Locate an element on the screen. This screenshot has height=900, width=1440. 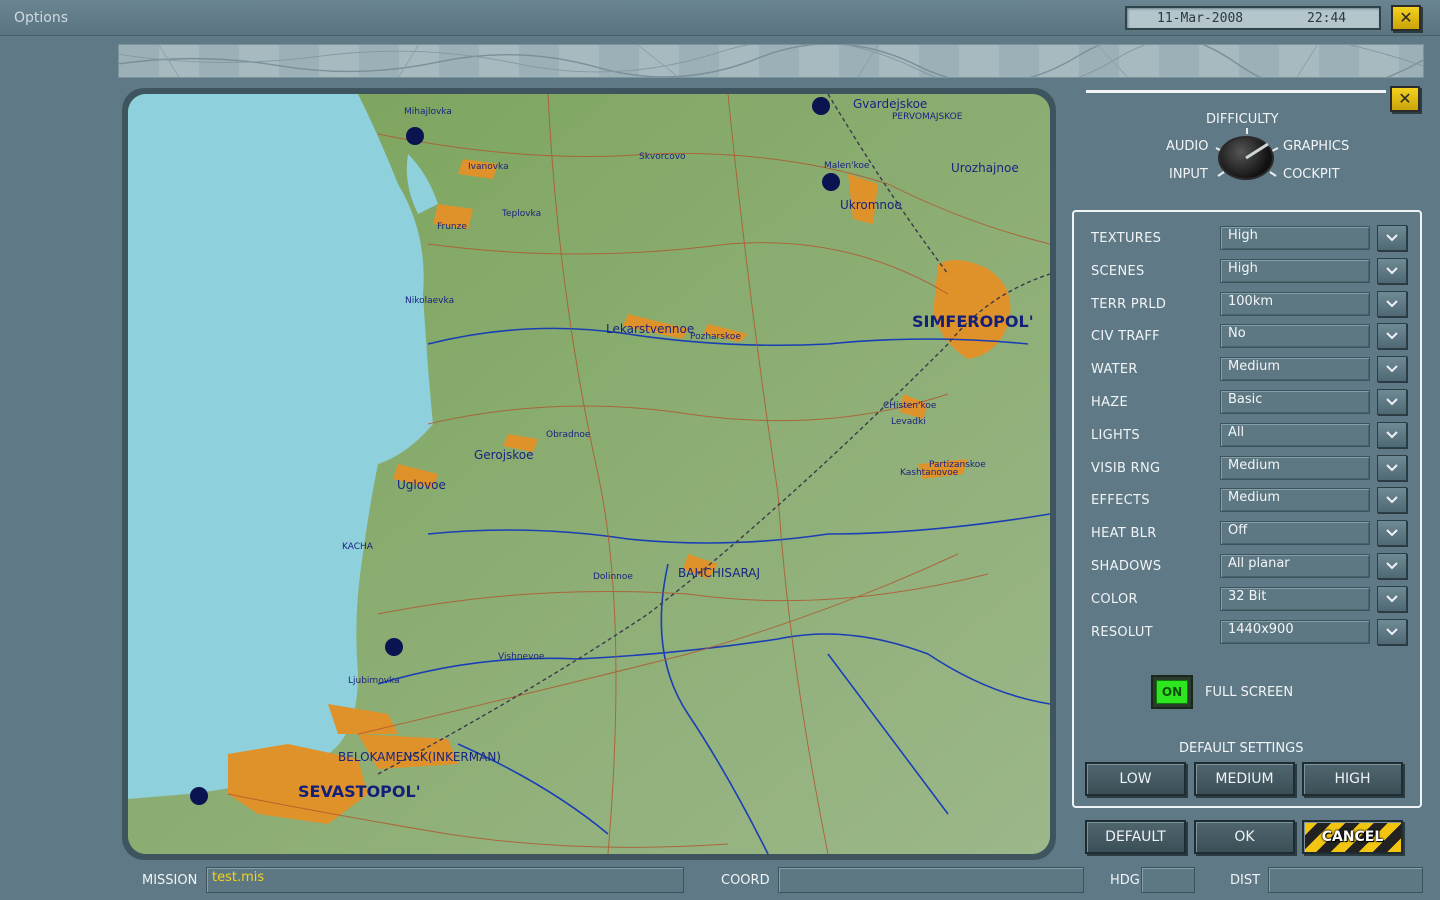
panel-divider is located at coordinates (1236, 91).